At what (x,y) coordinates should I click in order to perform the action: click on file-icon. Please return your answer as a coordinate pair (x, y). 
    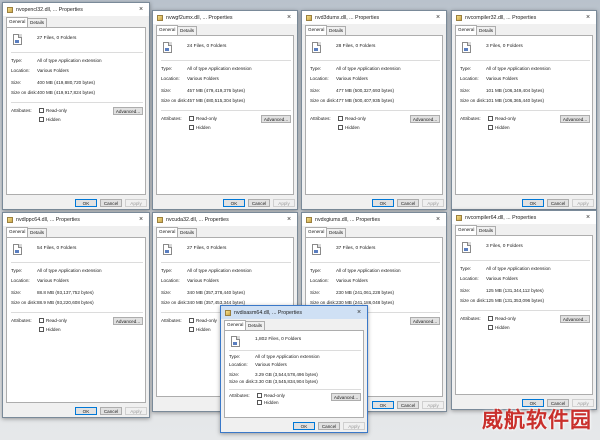
    Looking at the image, I should click on (17, 249).